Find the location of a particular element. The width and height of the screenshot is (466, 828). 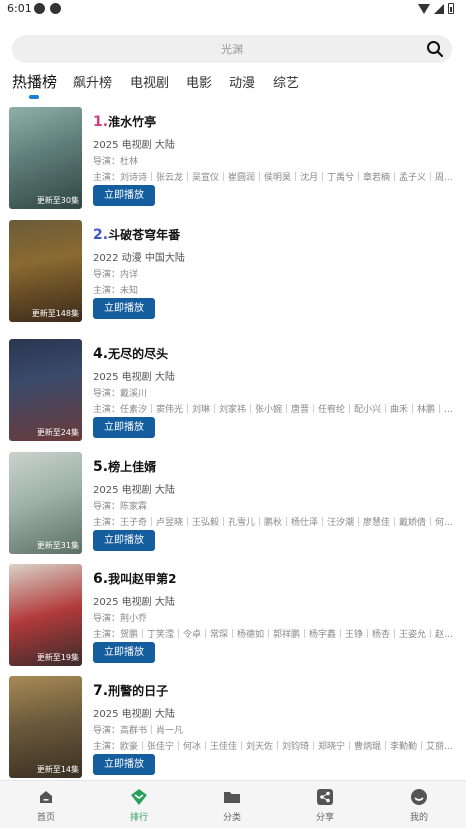

director: 导演：陈家霖 is located at coordinates (120, 507).